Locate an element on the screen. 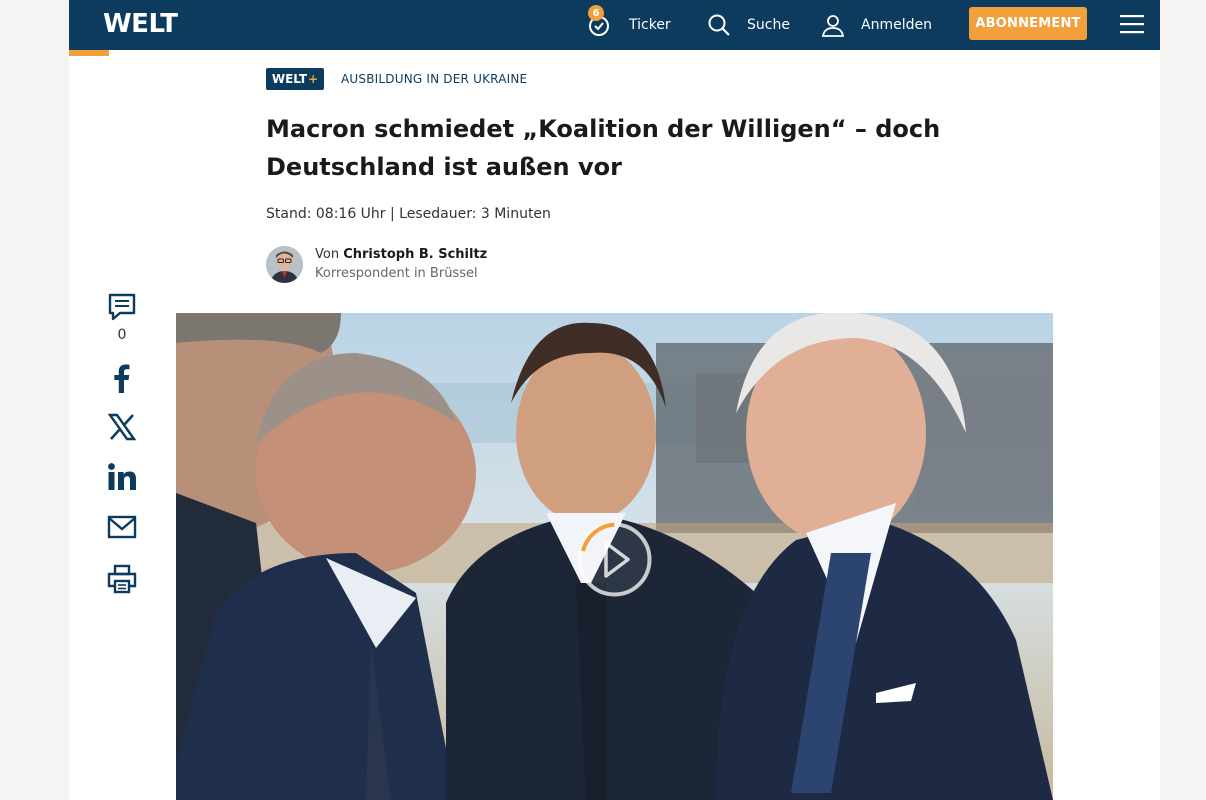 Image resolution: width=1206 pixels, height=800 pixels. login-button: Anmelden is located at coordinates (876, 25).